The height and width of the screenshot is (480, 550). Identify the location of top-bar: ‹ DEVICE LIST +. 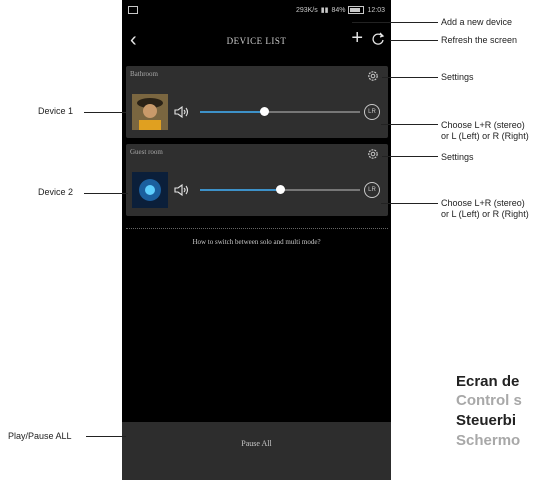
(256, 40).